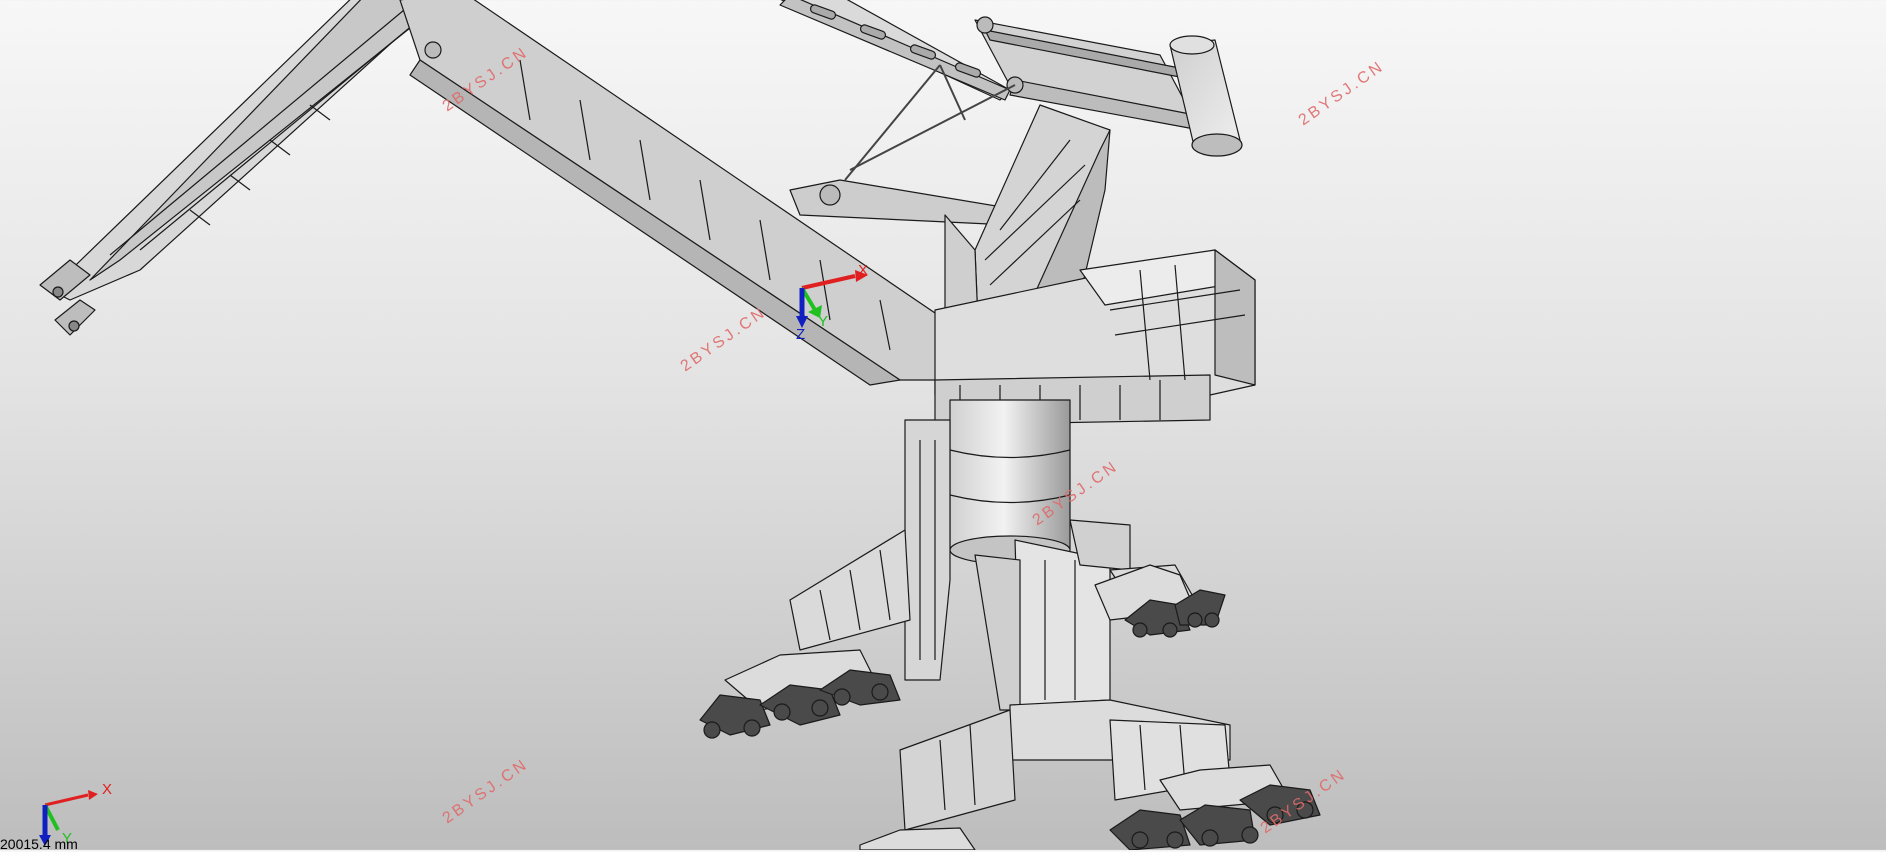 This screenshot has height=852, width=1886. I want to click on outer-jib, so click(239, 168).